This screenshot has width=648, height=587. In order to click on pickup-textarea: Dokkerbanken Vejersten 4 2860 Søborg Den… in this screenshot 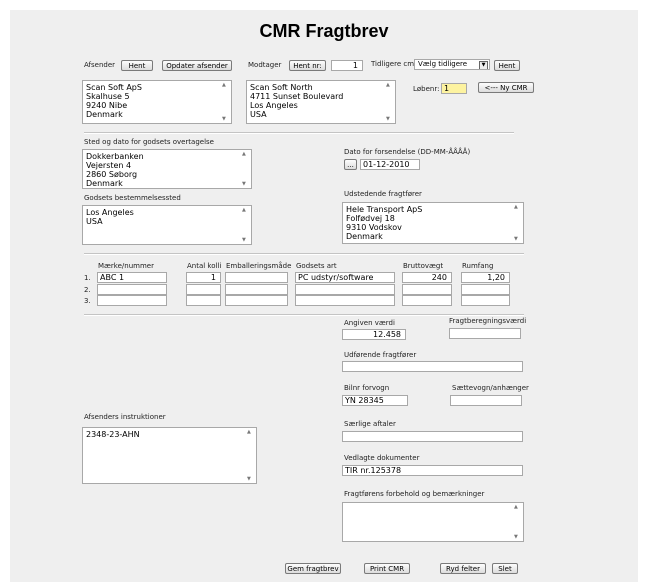, I will do `click(167, 169)`.